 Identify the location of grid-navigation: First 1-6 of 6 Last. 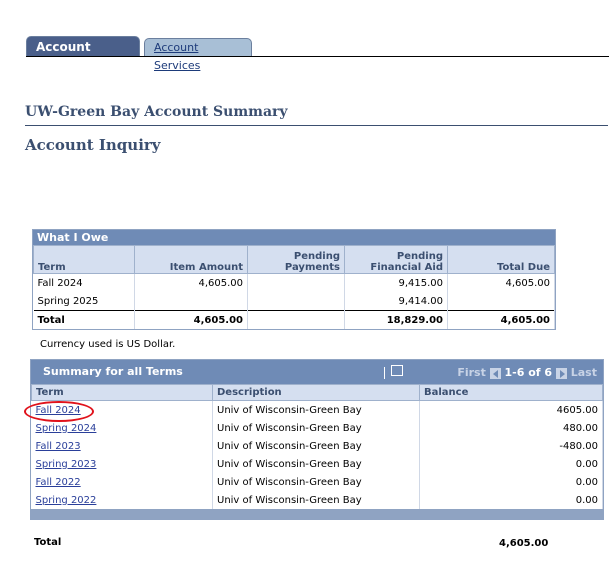
(527, 372).